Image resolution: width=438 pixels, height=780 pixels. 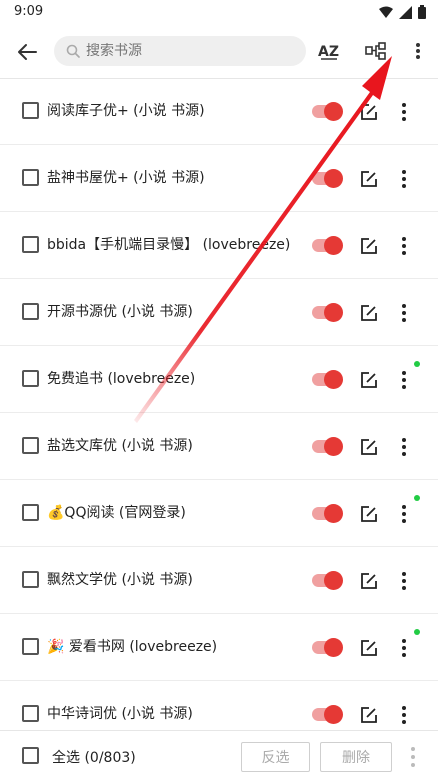 I want to click on status-bar: 9:09, so click(x=219, y=13).